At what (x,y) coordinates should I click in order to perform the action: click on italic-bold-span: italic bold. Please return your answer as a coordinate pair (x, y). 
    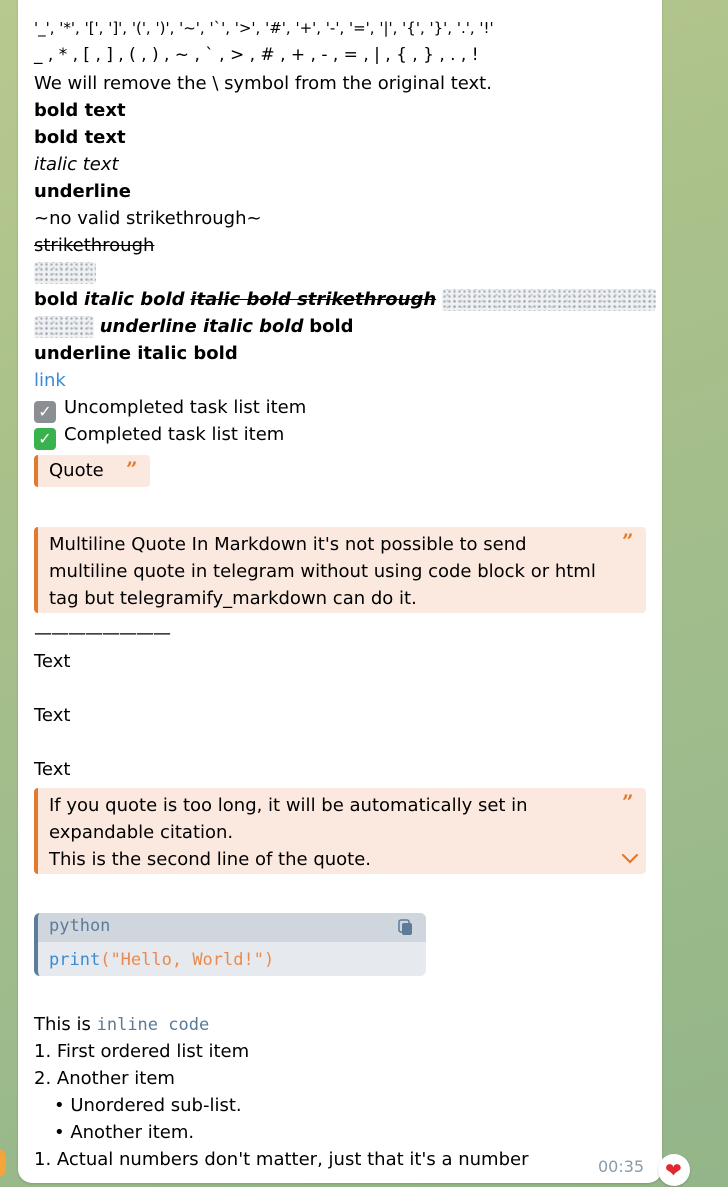
    Looking at the image, I should click on (134, 299).